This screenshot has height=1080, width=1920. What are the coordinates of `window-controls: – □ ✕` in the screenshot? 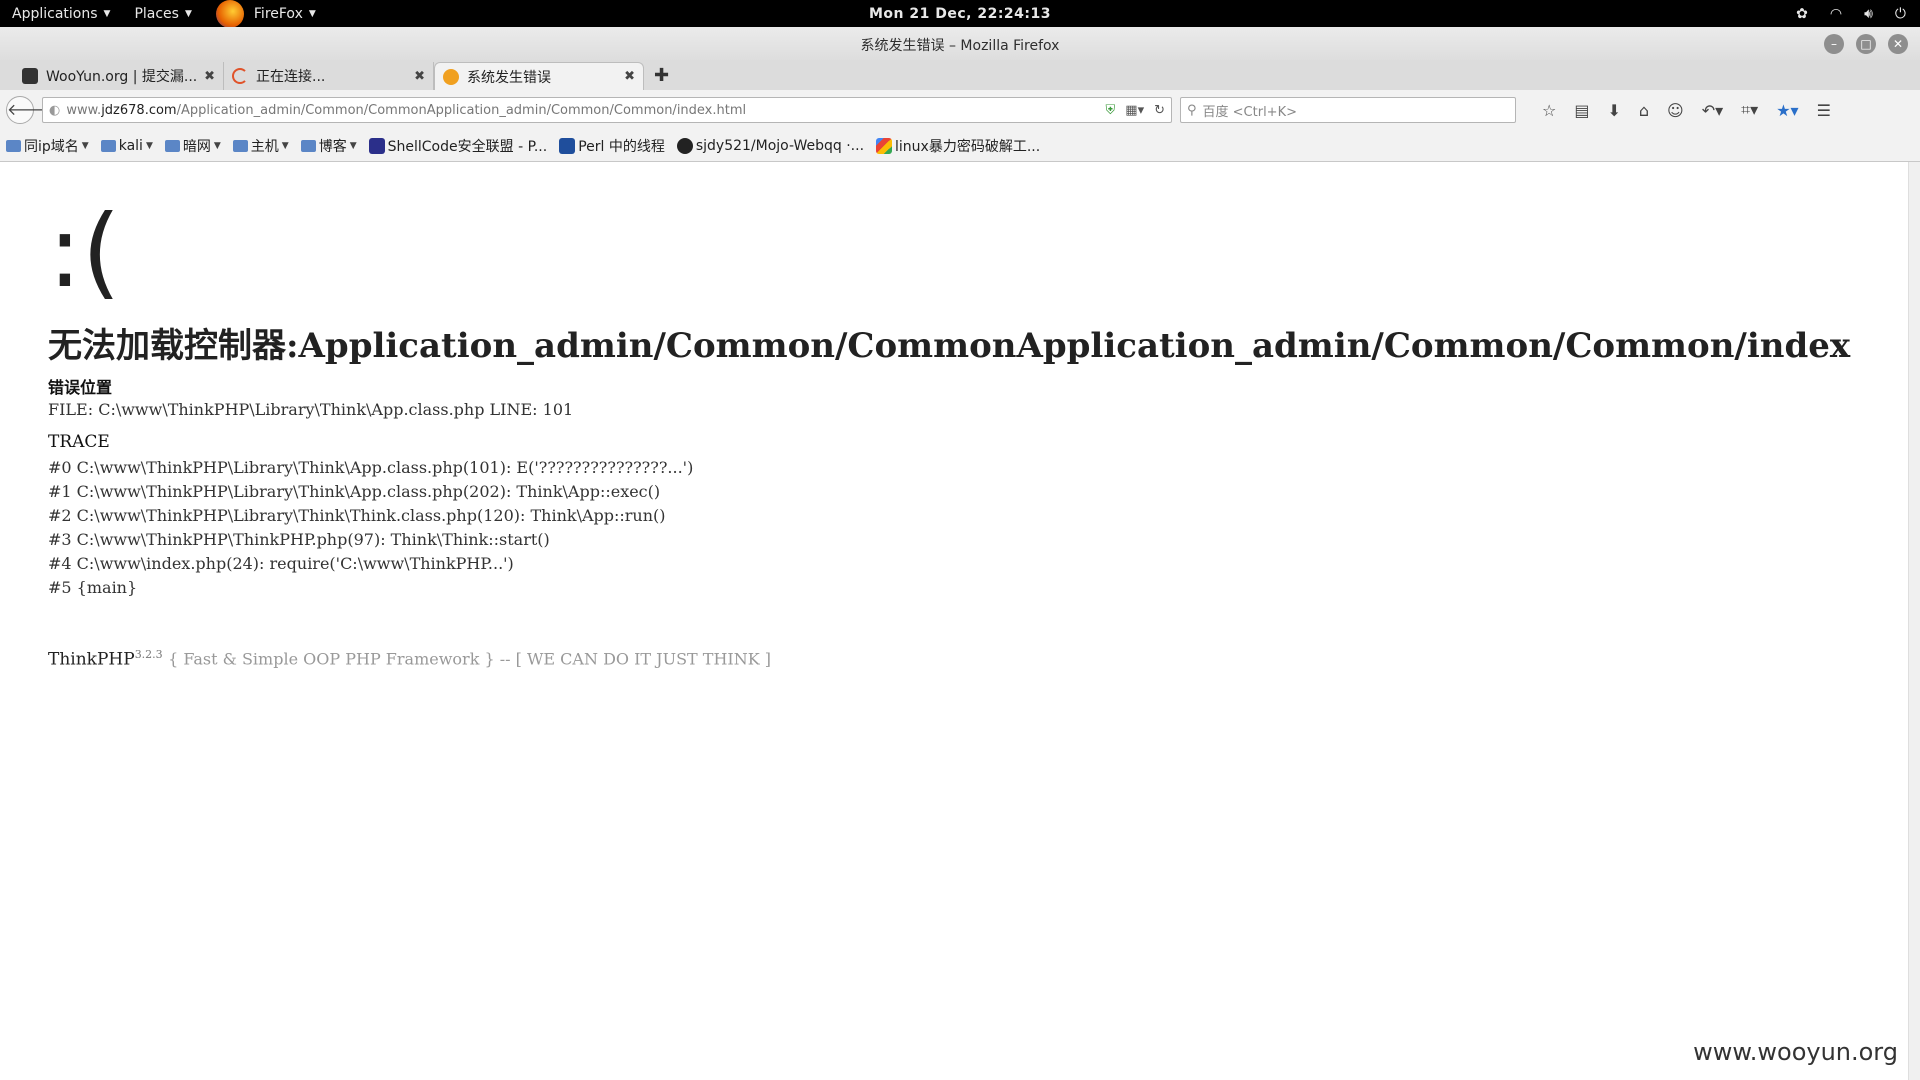 It's located at (1866, 44).